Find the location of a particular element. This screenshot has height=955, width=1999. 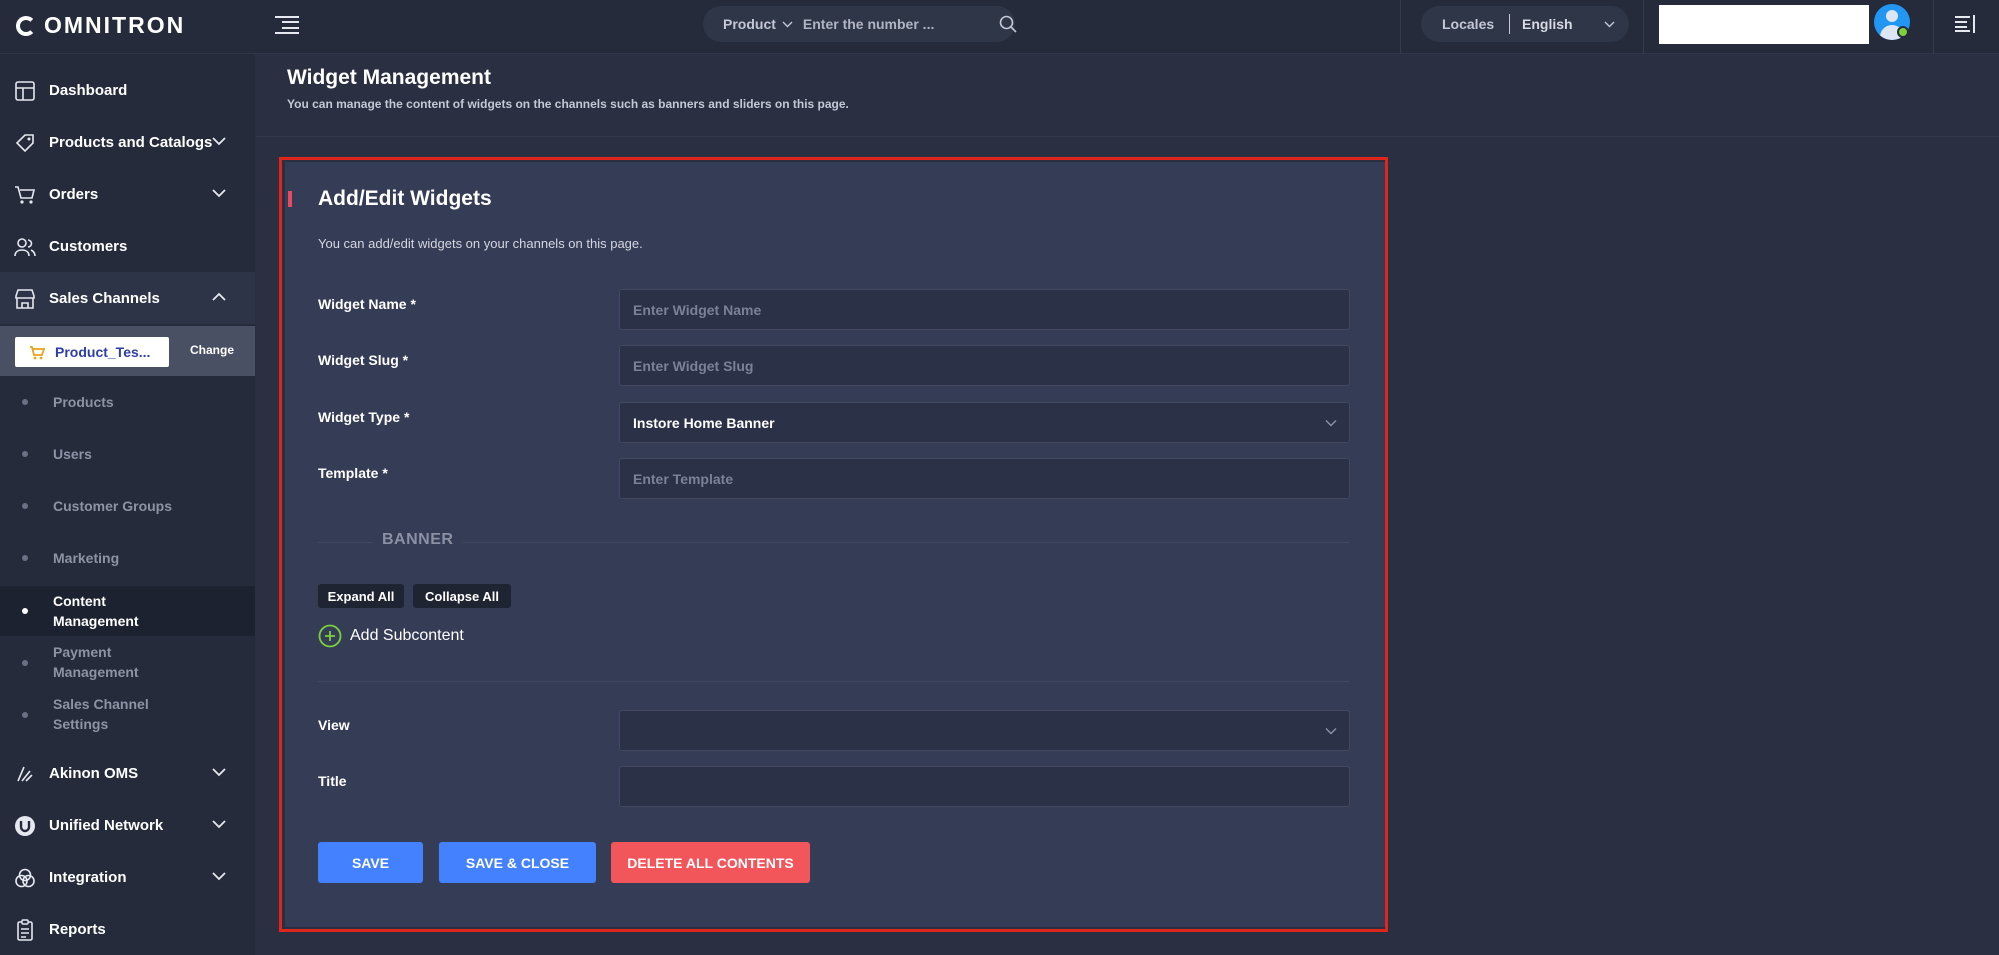

sidebar-subitem-users: Users is located at coordinates (127, 454).